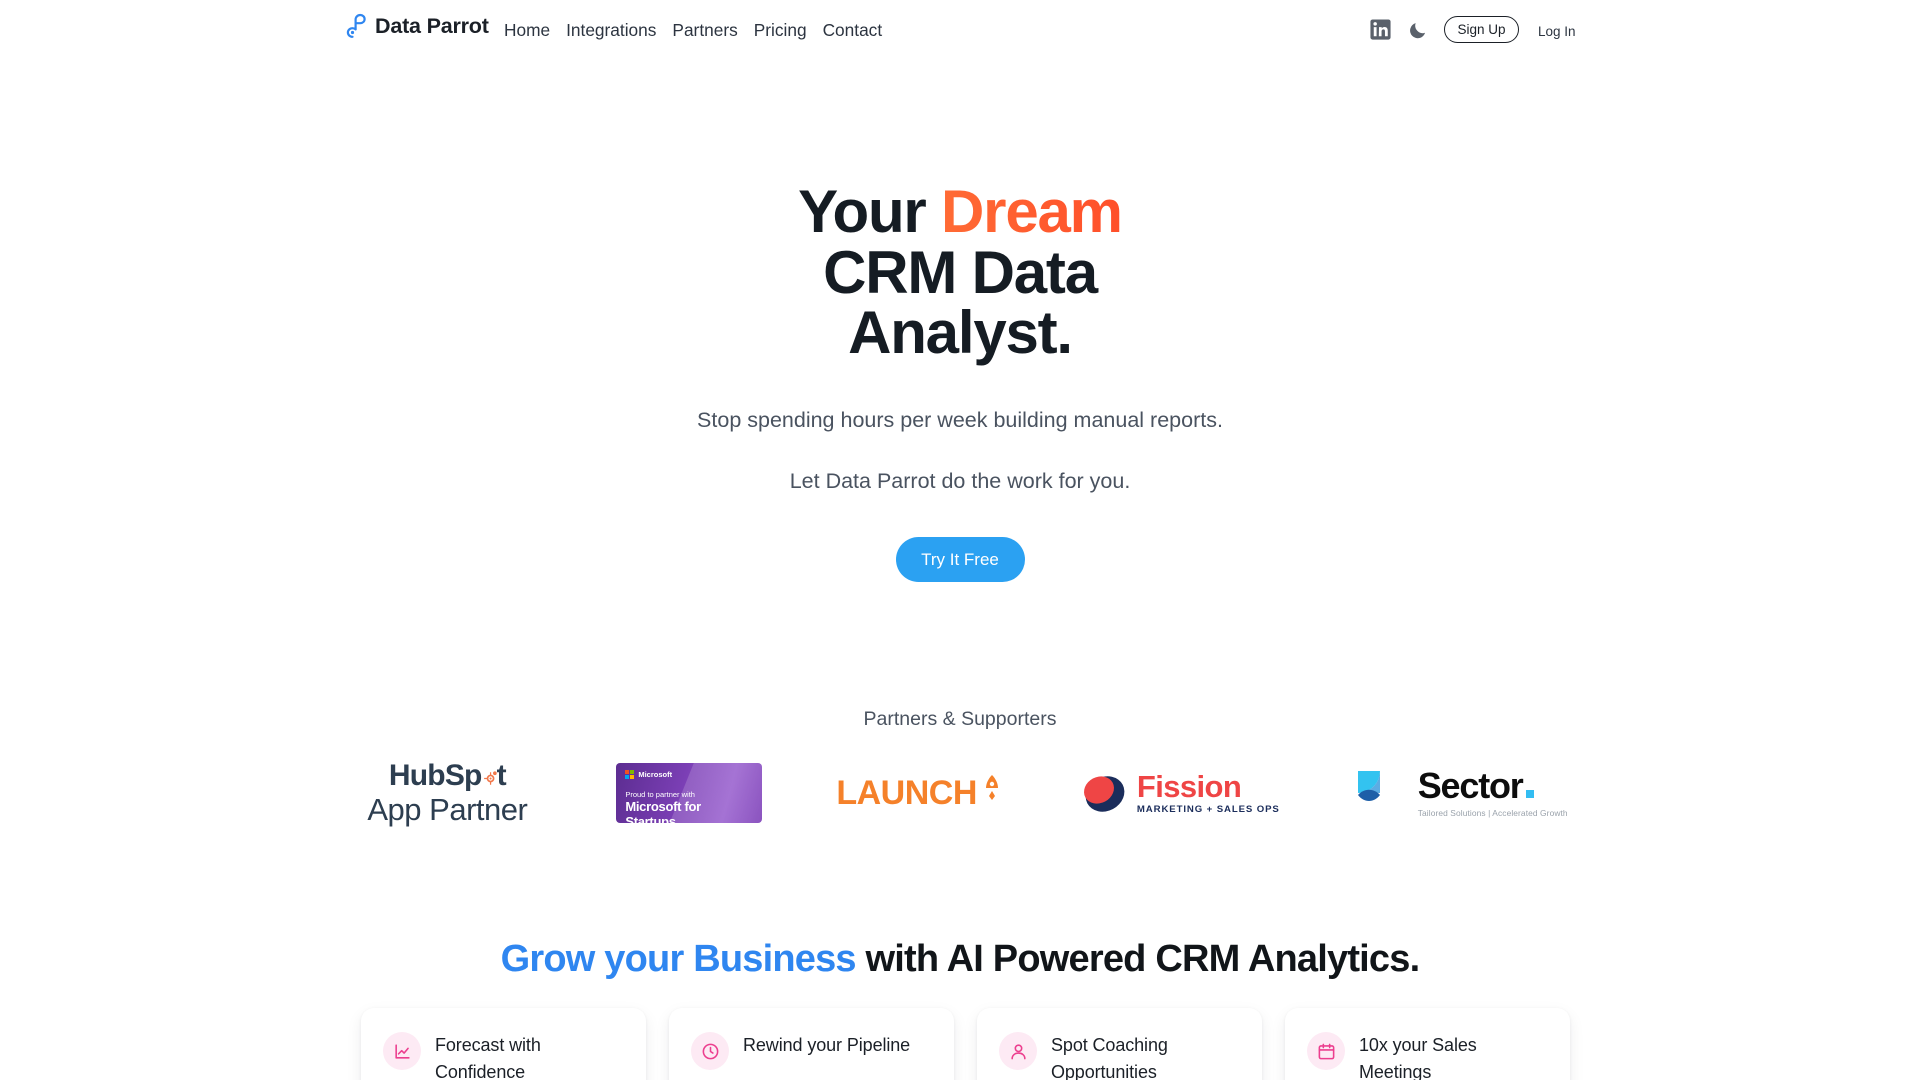  What do you see at coordinates (1104, 794) in the screenshot?
I see `fission-mark-icon` at bounding box center [1104, 794].